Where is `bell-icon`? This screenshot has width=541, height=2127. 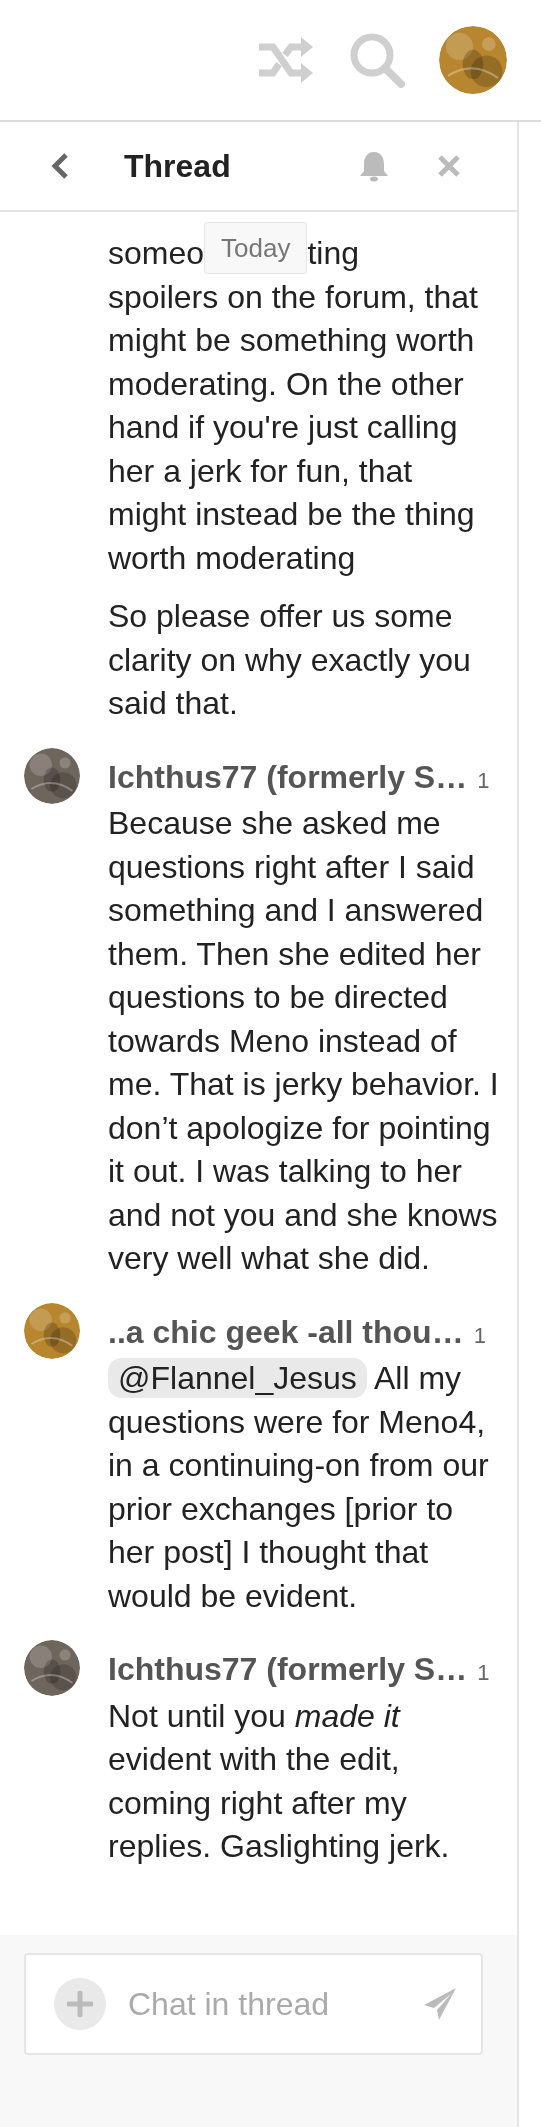 bell-icon is located at coordinates (374, 166).